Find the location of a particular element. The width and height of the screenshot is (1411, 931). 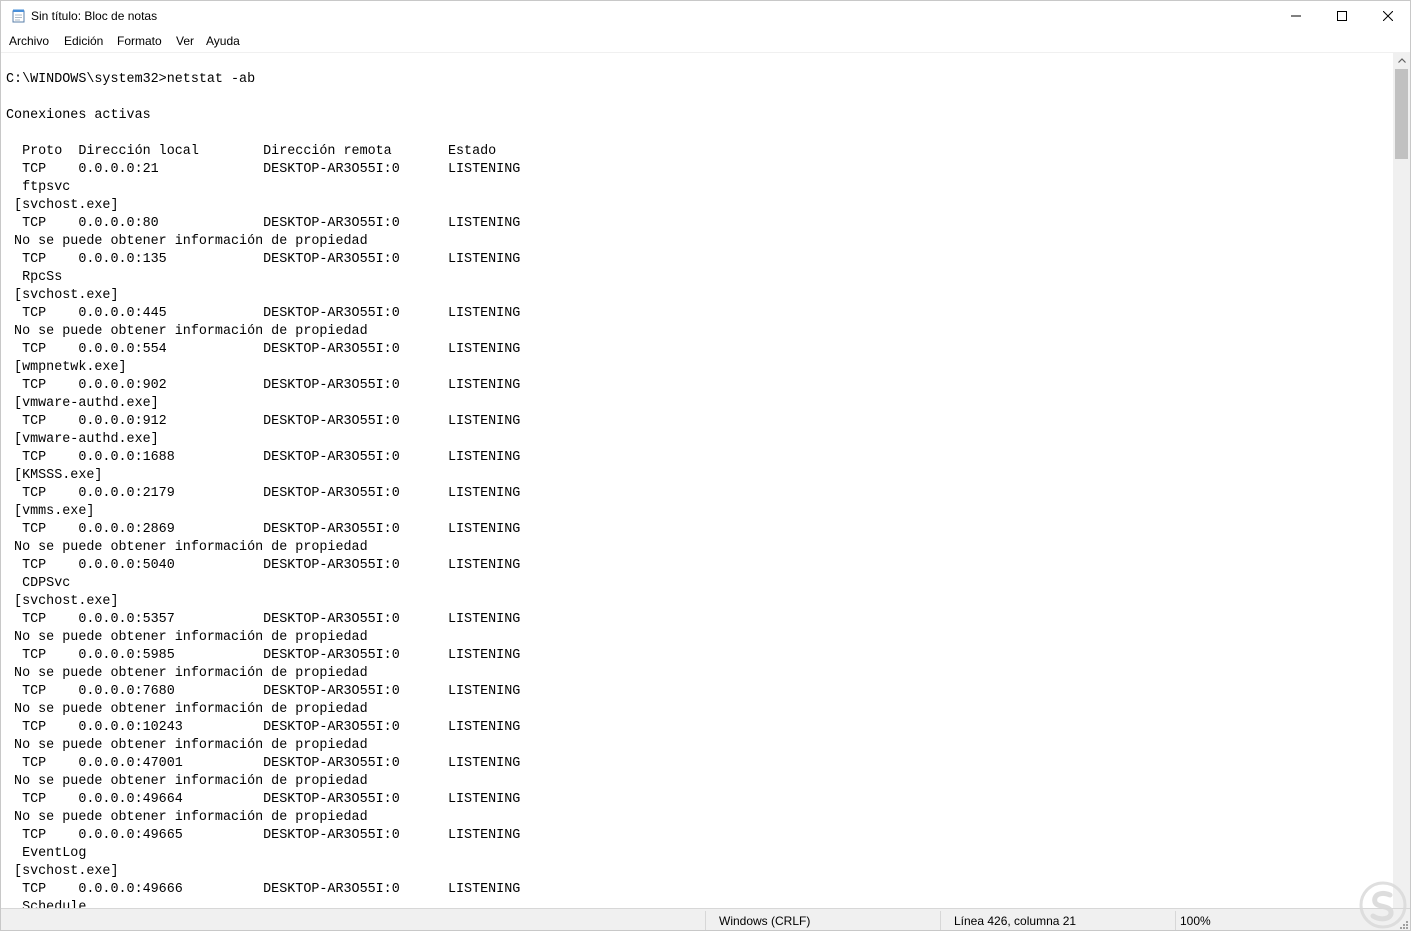

window-title: Sin título: Bloc de notas is located at coordinates (94, 16).